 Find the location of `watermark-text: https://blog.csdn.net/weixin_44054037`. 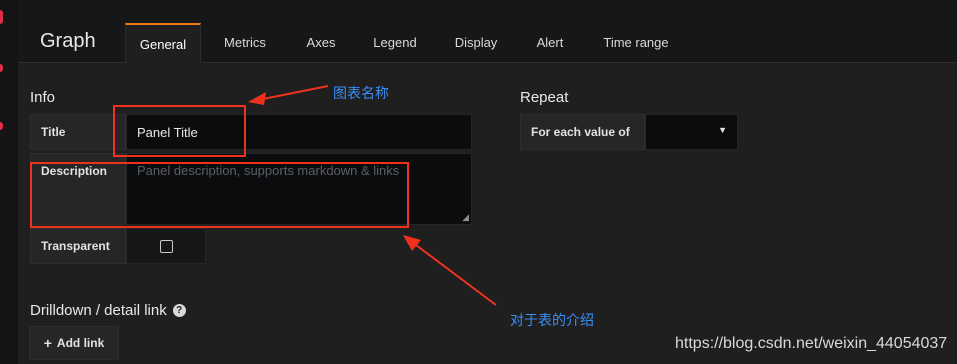

watermark-text: https://blog.csdn.net/weixin_44054037 is located at coordinates (811, 343).